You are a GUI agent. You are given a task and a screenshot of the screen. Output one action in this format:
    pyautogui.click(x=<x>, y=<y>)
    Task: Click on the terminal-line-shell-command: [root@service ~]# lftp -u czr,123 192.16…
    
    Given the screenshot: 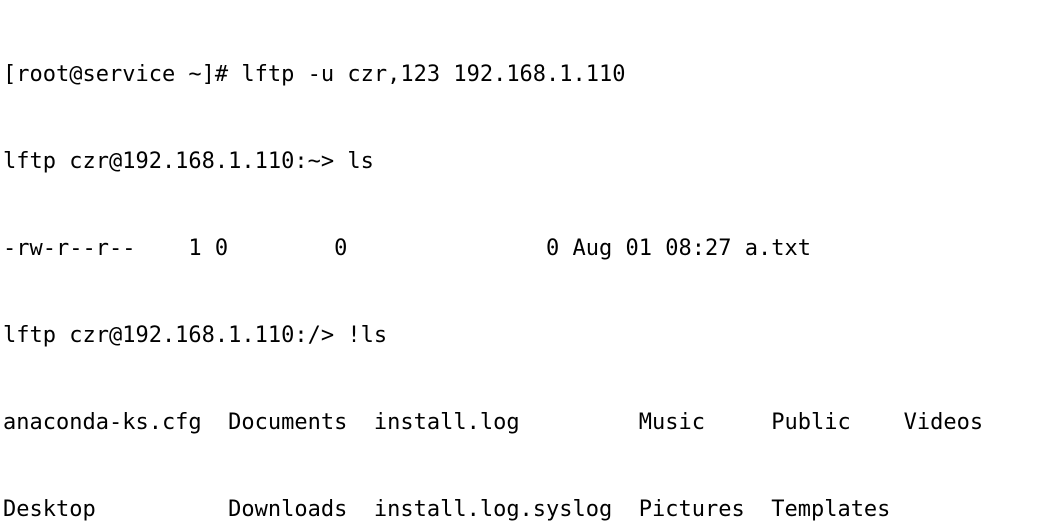 What is the action you would take?
    pyautogui.click(x=314, y=74)
    